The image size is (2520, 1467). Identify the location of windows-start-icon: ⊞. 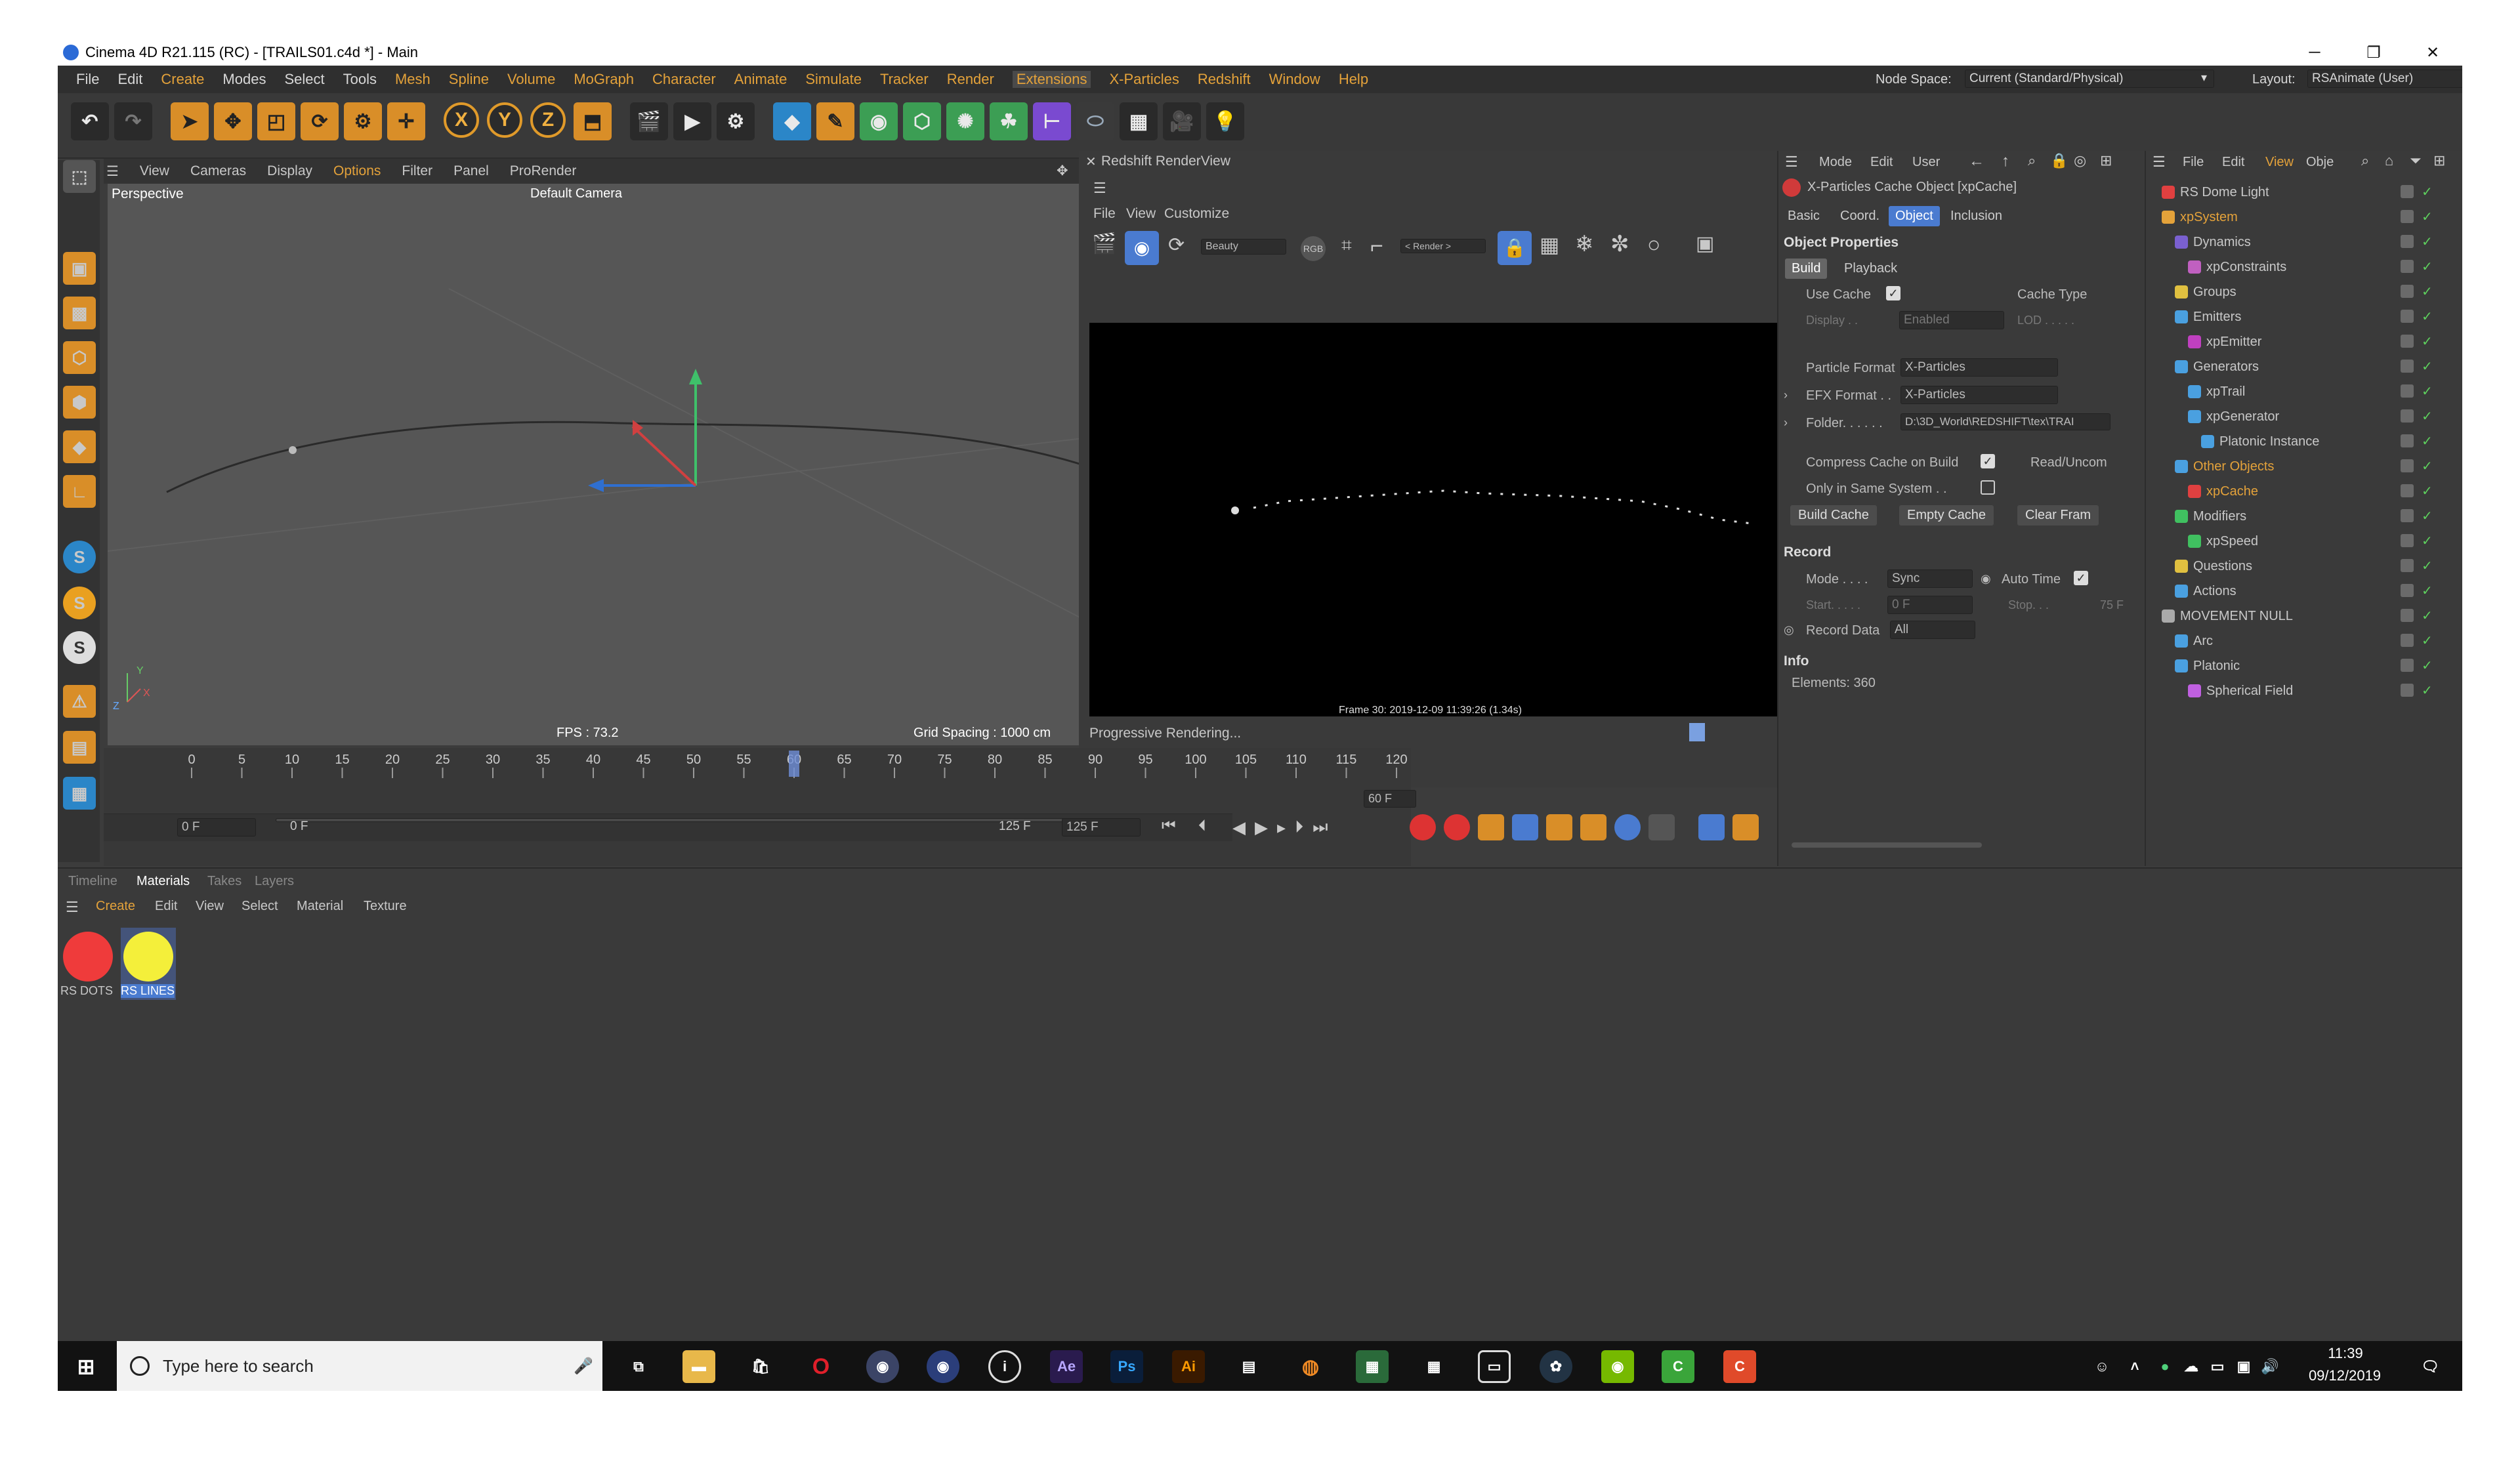
(86, 1366).